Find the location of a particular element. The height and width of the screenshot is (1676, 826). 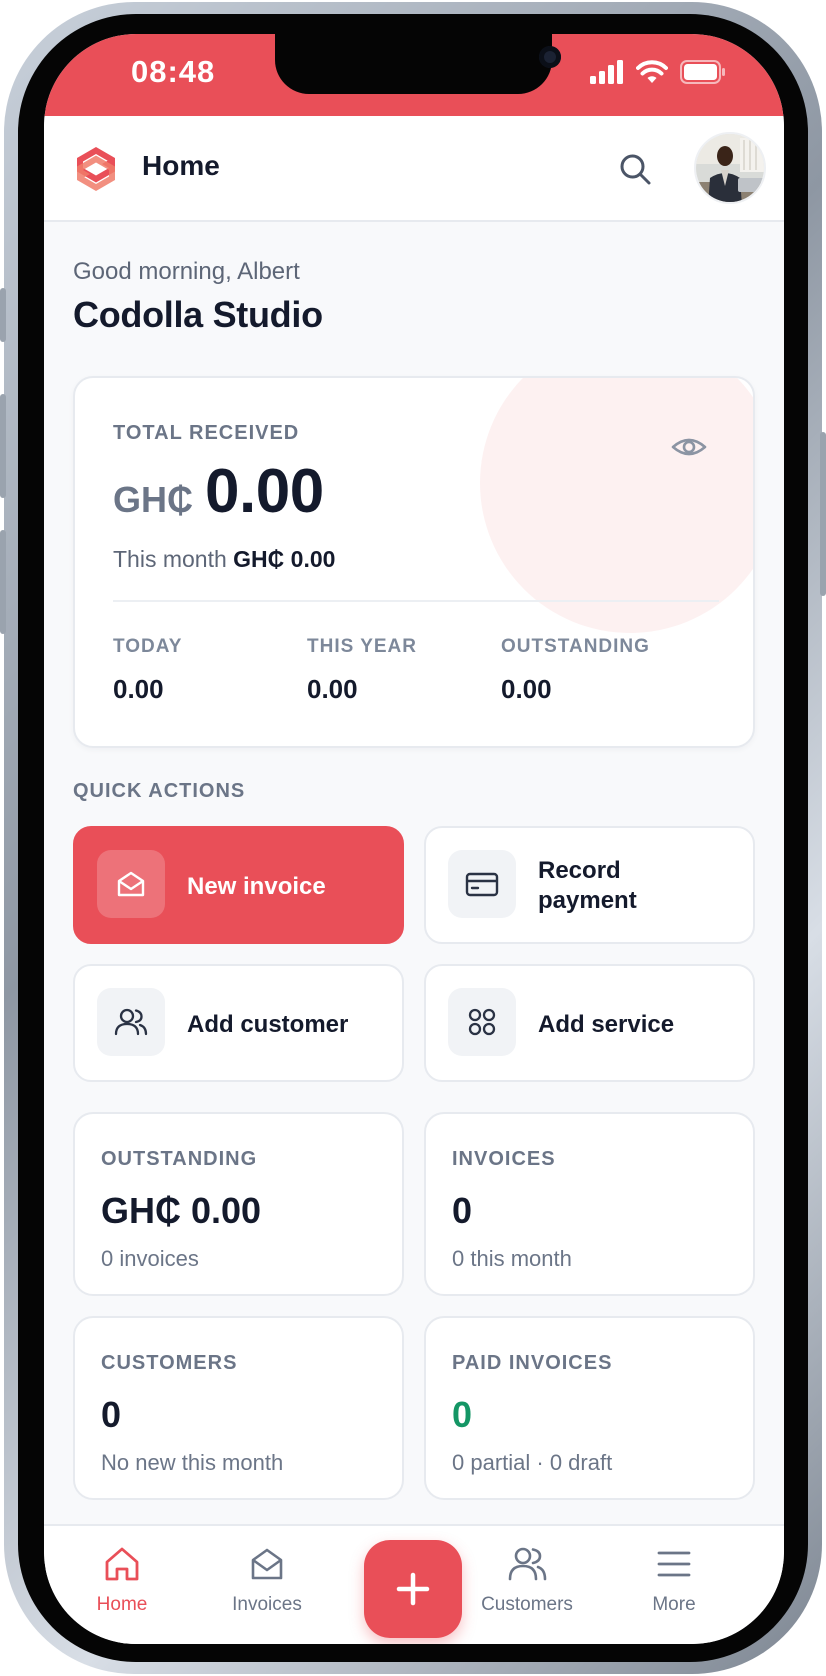

new-invoice-button: New invoice is located at coordinates (238, 885).